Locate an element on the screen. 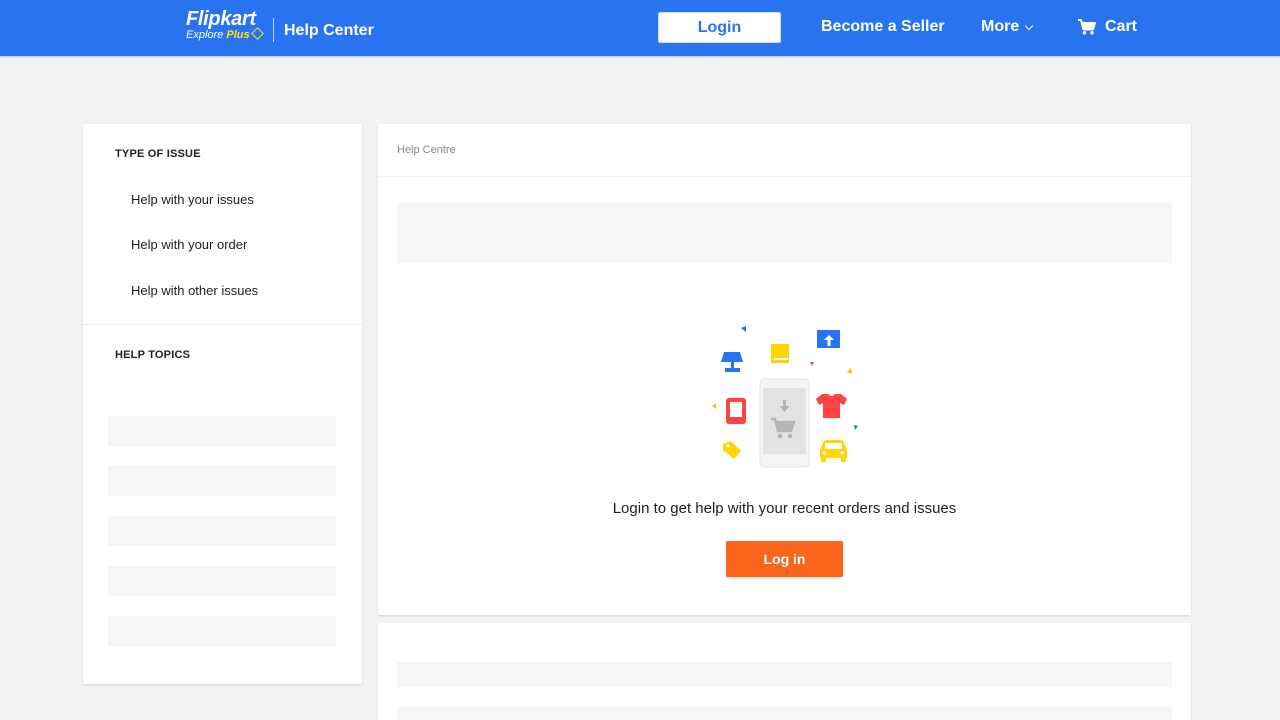 The width and height of the screenshot is (1280, 720). tshirt-icon is located at coordinates (831, 406).